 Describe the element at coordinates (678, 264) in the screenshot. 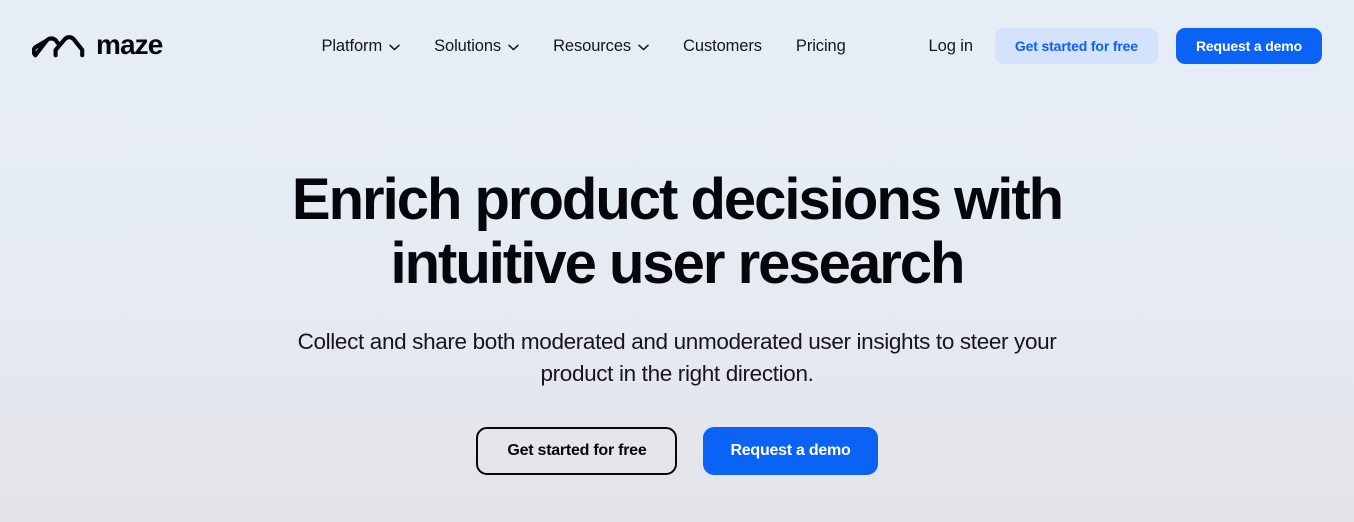

I see `hero-heading-line-2: intuitive user research` at that location.